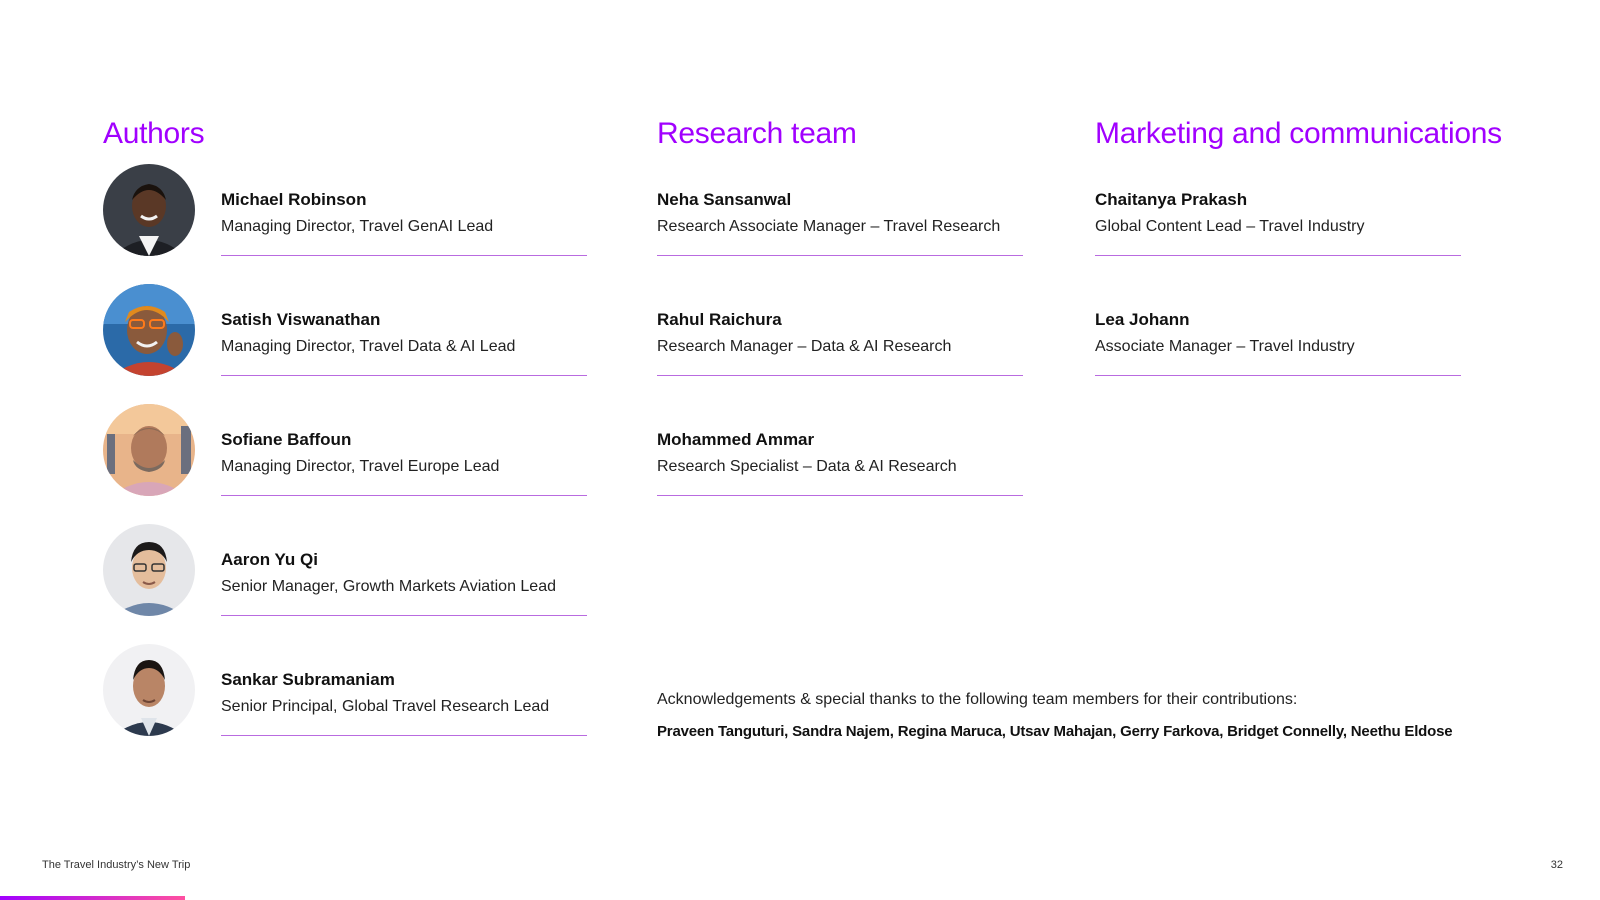 Image resolution: width=1600 pixels, height=900 pixels. I want to click on member-name: Neha Sansanwal, so click(724, 199).